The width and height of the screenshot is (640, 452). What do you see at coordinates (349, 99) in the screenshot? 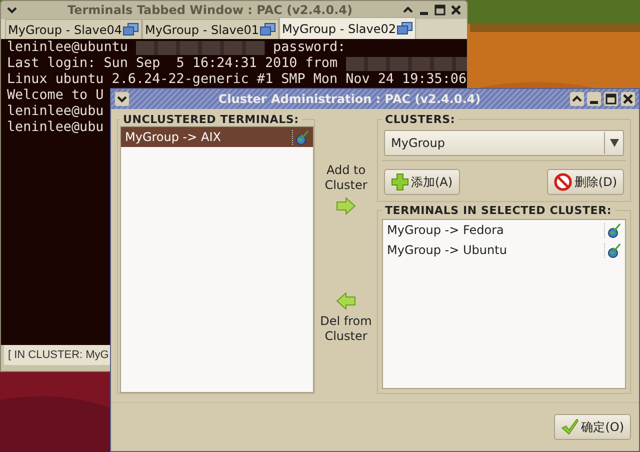
I see `window-title: Cluster Administration : PAC (v2.4.0.4)` at bounding box center [349, 99].